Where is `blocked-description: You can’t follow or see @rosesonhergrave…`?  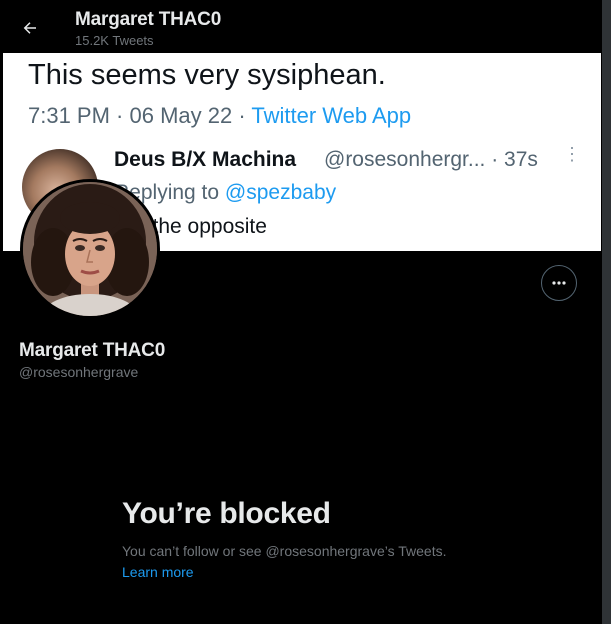 blocked-description: You can’t follow or see @rosesonhergrave… is located at coordinates (284, 551).